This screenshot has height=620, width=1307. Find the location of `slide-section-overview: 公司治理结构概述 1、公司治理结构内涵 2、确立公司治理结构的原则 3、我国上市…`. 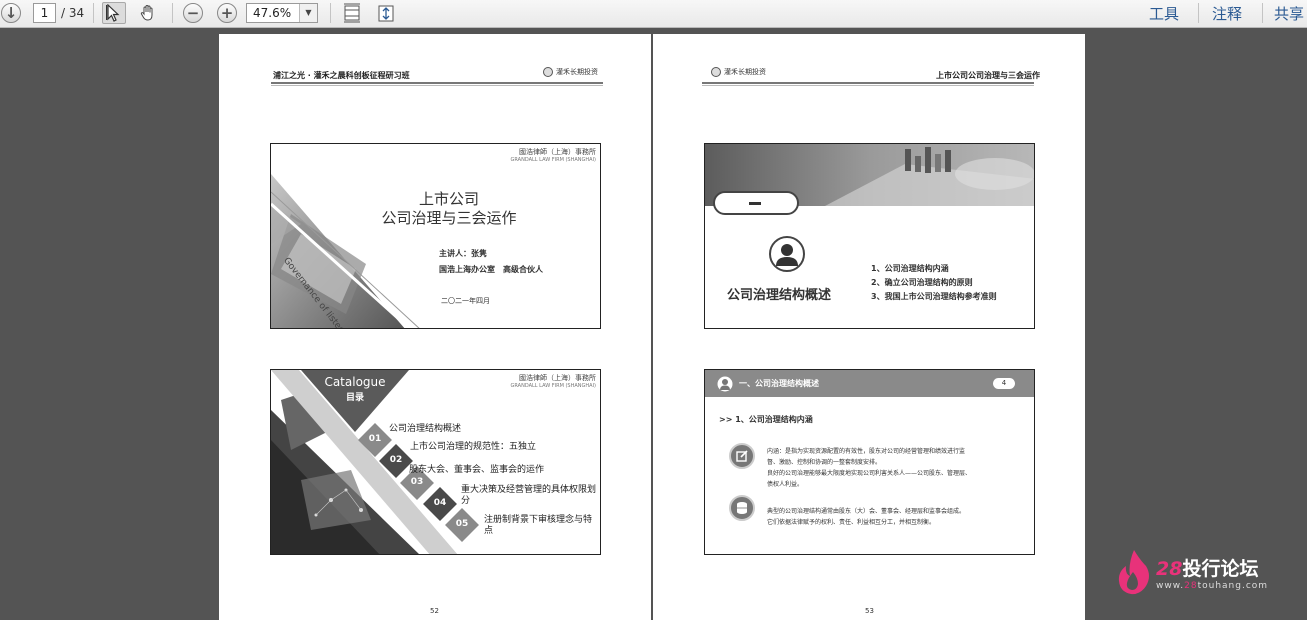

slide-section-overview: 公司治理结构概述 1、公司治理结构内涵 2、确立公司治理结构的原则 3、我国上市… is located at coordinates (869, 236).